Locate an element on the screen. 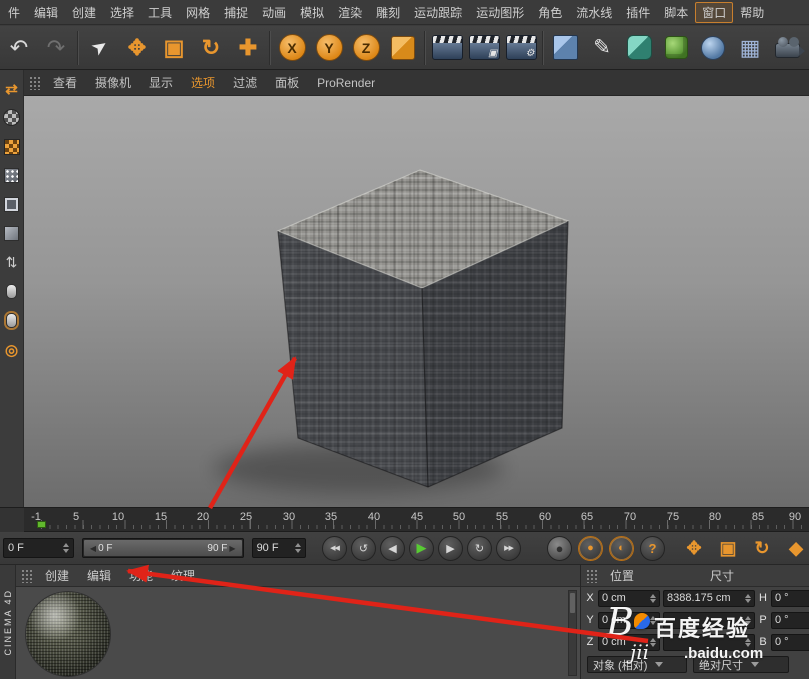 Image resolution: width=809 pixels, height=679 pixels. preview-range-slider: ◀ 0 F 90 F ▶ is located at coordinates (162, 548).